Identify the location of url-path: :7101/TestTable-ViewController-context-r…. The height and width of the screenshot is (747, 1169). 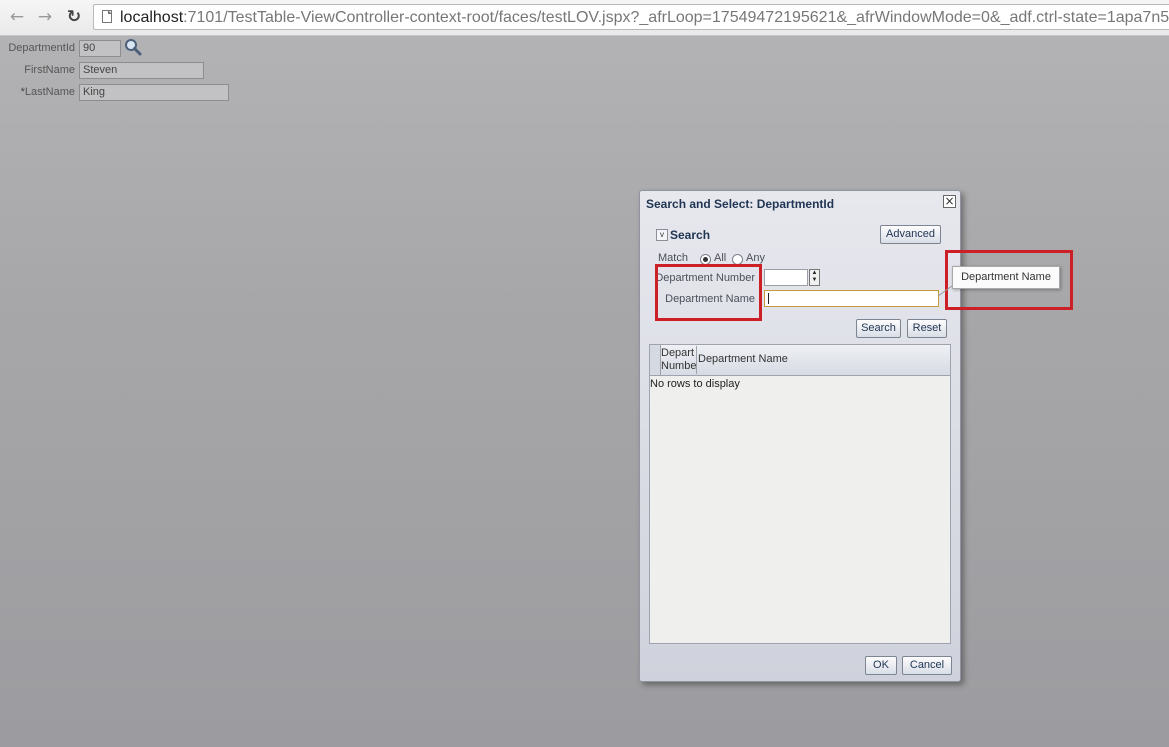
(676, 17).